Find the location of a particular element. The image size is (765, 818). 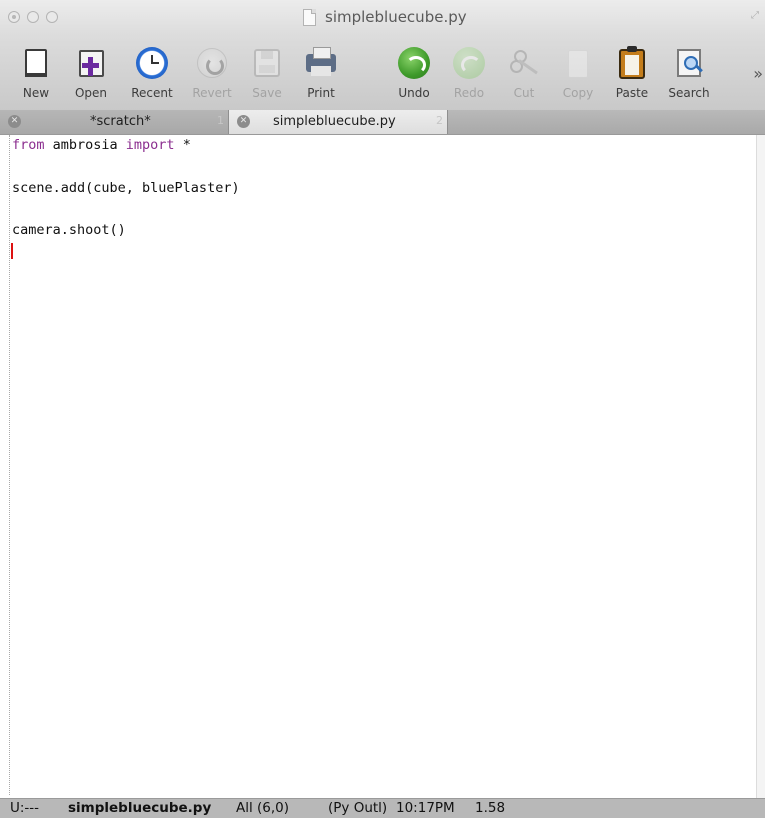

tab-bar: ✕ *scratch* 1 ✕ simplebluecube.py 2 is located at coordinates (382, 122).